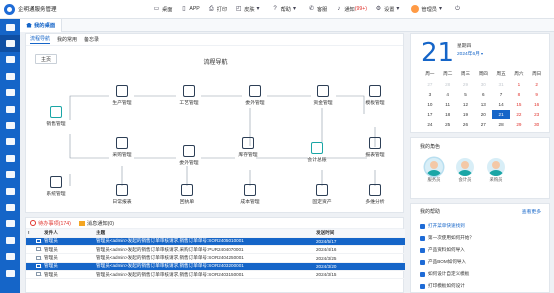 This screenshot has width=554, height=293. What do you see at coordinates (317, 152) in the screenshot?
I see `node-accounting: 会计总账` at bounding box center [317, 152].